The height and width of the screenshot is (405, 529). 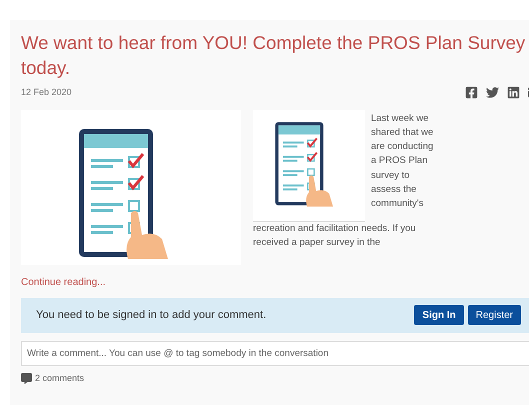 What do you see at coordinates (513, 93) in the screenshot?
I see `linkedin-icon` at bounding box center [513, 93].